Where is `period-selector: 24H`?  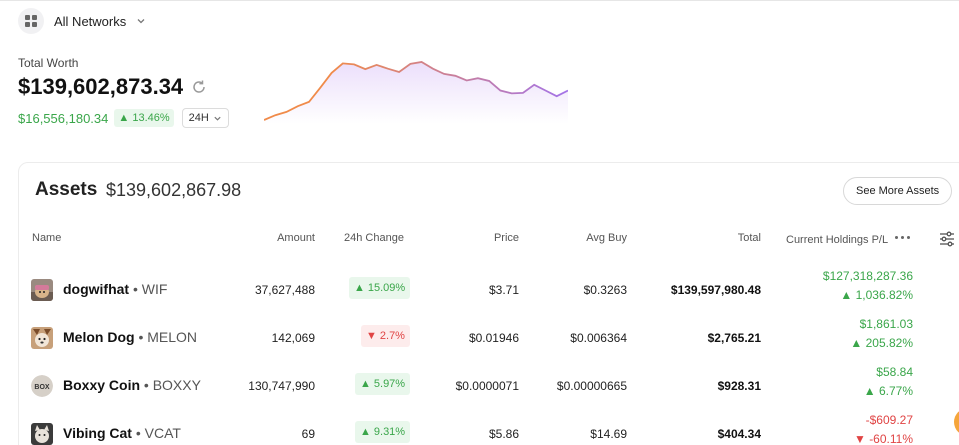 period-selector: 24H is located at coordinates (205, 118).